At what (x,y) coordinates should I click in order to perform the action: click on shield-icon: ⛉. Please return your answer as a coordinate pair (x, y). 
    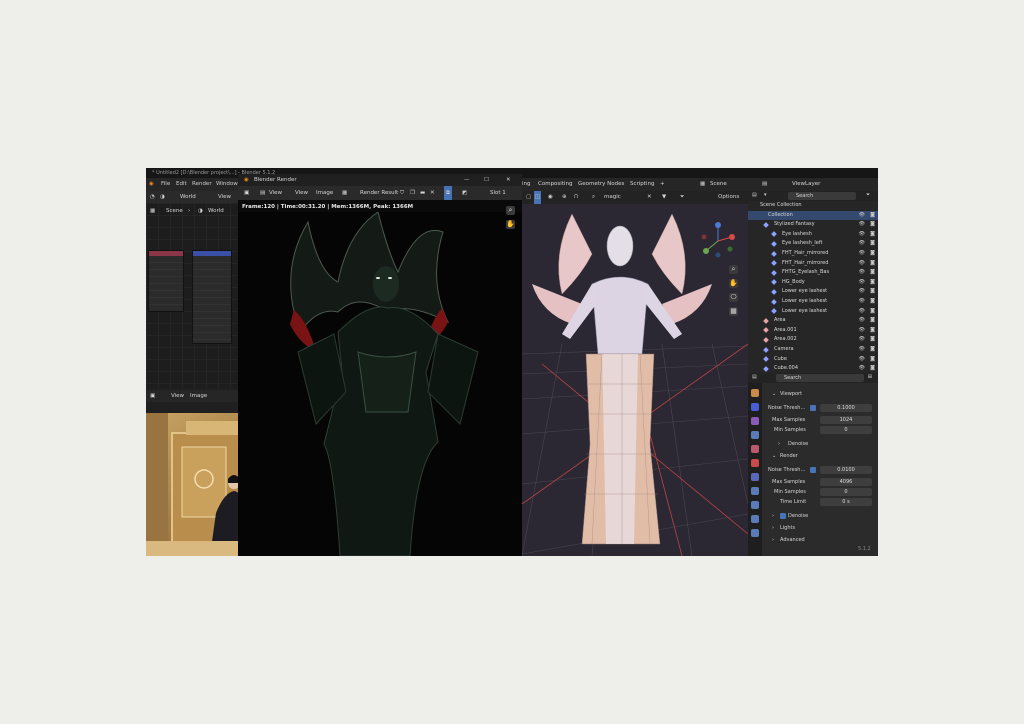
    Looking at the image, I should click on (402, 193).